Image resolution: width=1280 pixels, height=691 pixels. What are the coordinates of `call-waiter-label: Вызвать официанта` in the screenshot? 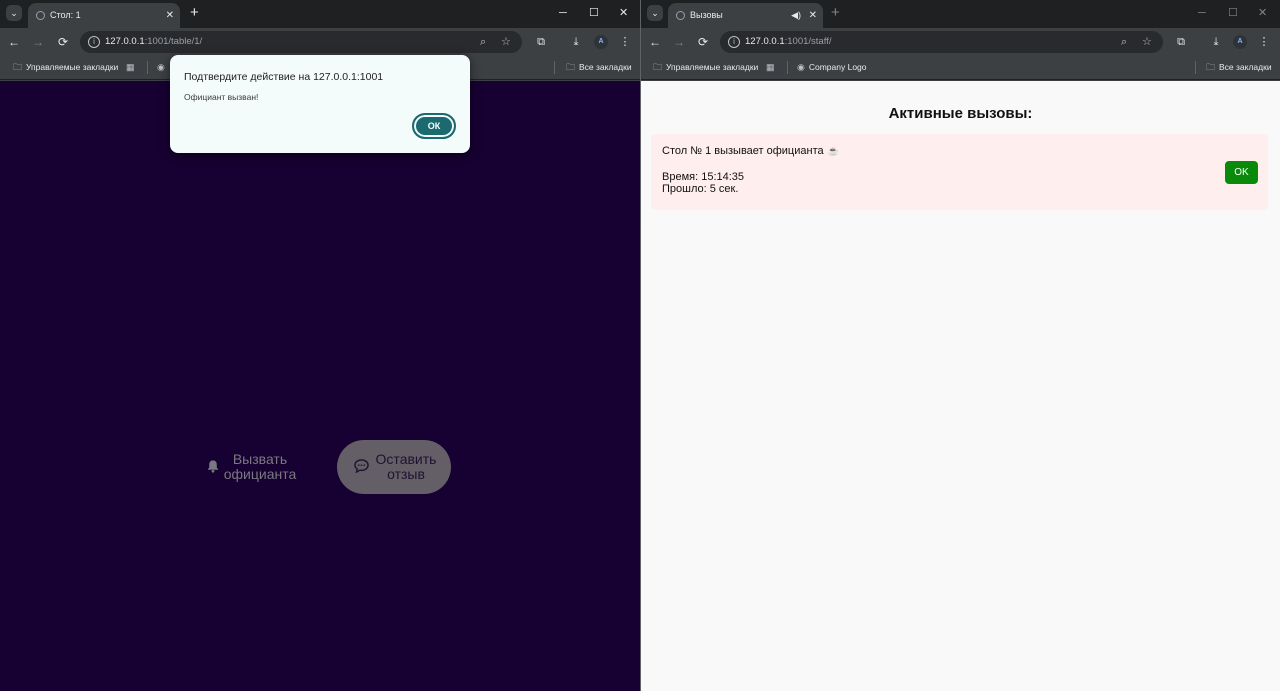 It's located at (260, 466).